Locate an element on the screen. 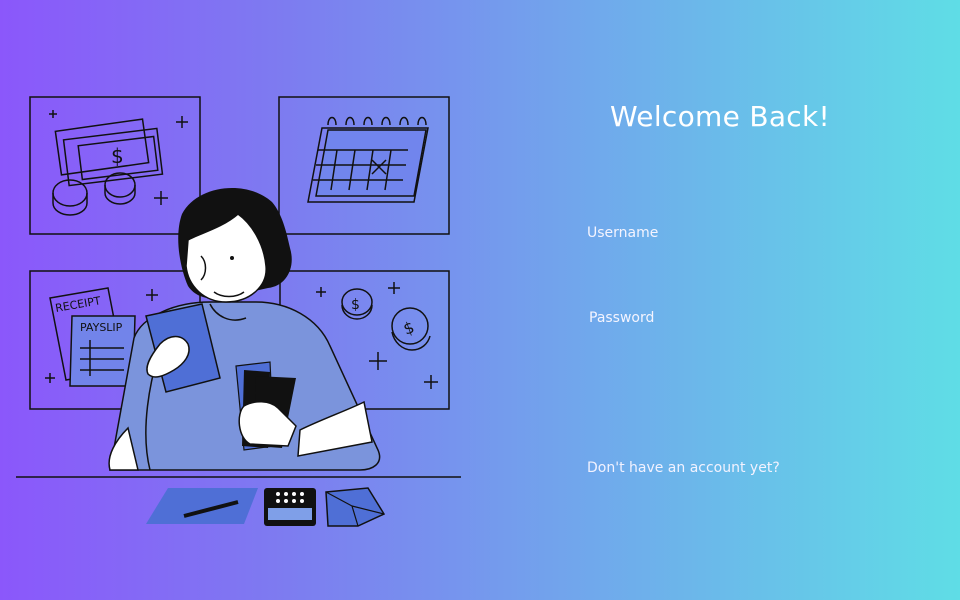 This screenshot has height=600, width=960. person is located at coordinates (244, 329).